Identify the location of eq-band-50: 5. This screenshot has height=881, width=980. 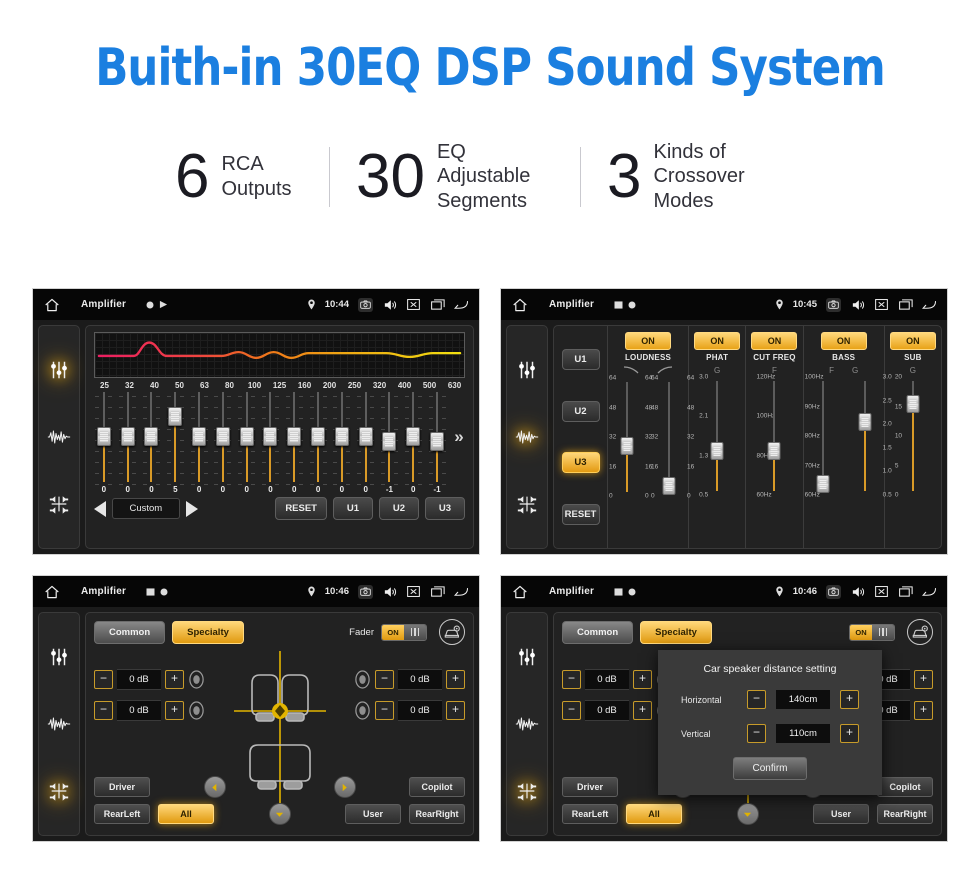
(175, 443).